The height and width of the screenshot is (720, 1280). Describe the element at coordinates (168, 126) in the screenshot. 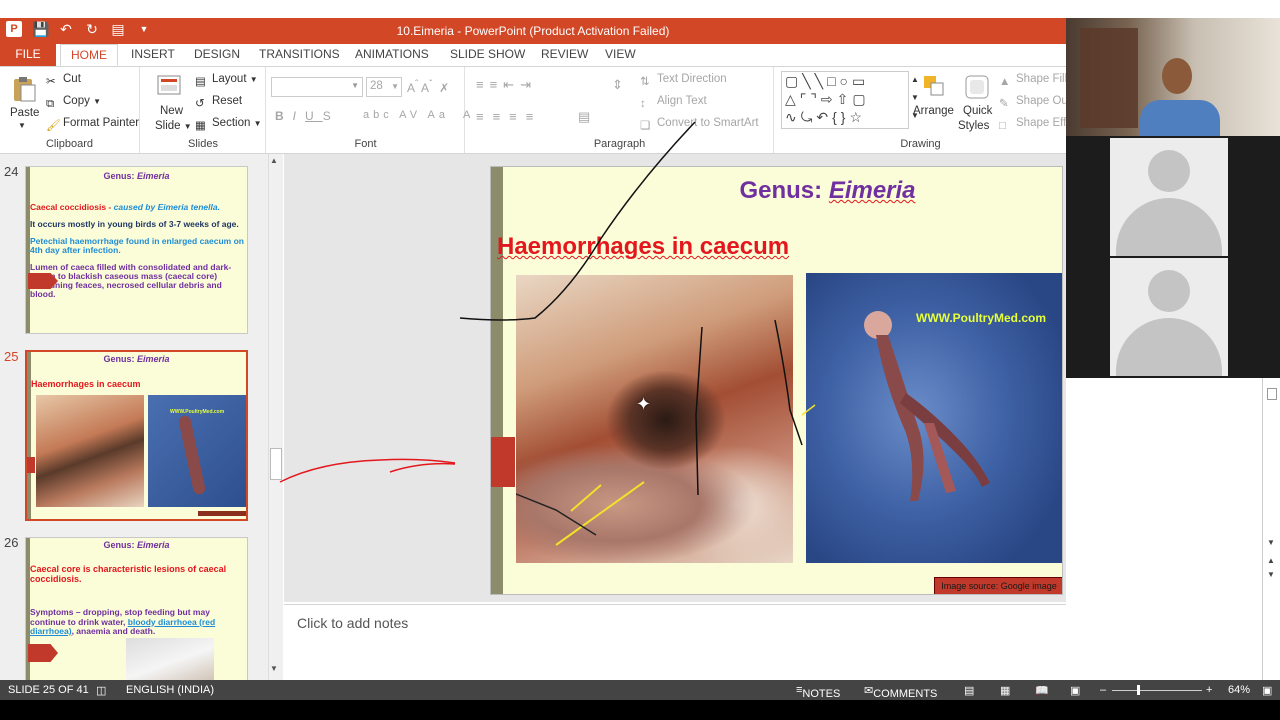

I see `new-slide-label-2: Slide` at that location.